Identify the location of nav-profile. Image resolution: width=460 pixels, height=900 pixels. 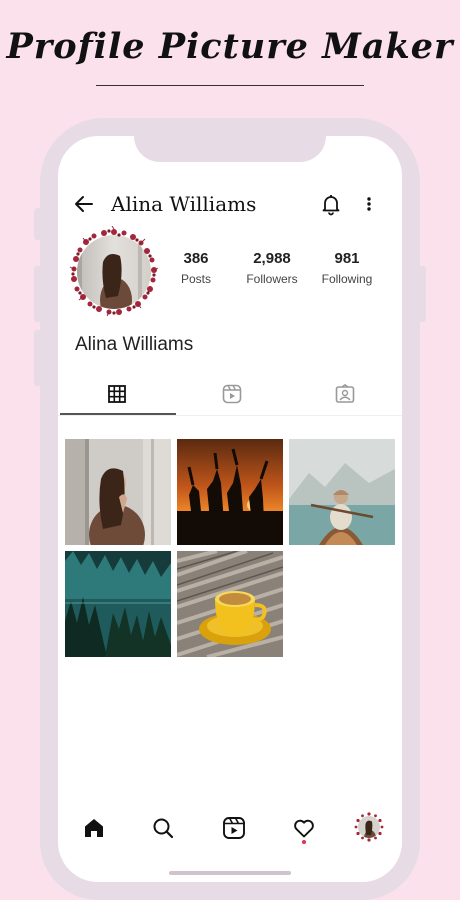
(369, 828).